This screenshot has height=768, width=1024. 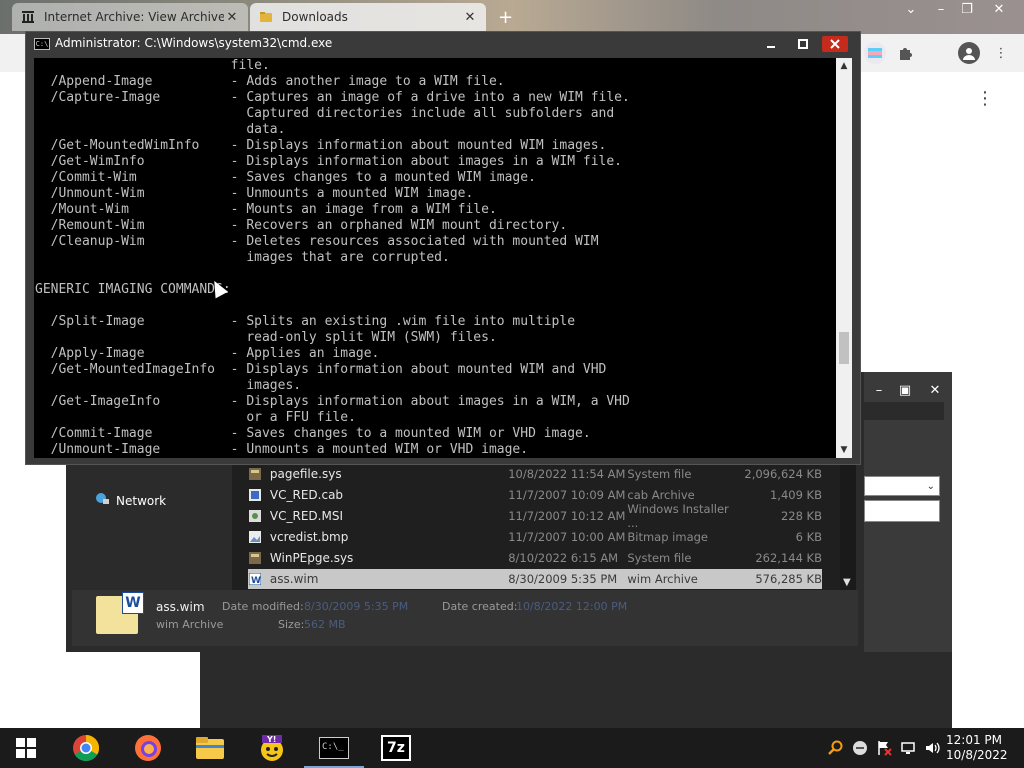 I want to click on restore-icon: ❐, so click(x=967, y=11).